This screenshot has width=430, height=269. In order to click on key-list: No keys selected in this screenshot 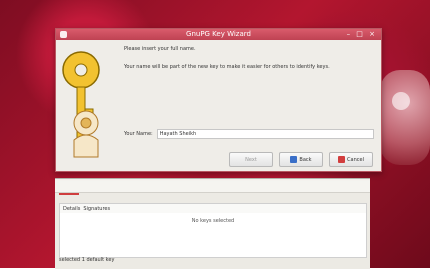, I will do `click(213, 235)`.